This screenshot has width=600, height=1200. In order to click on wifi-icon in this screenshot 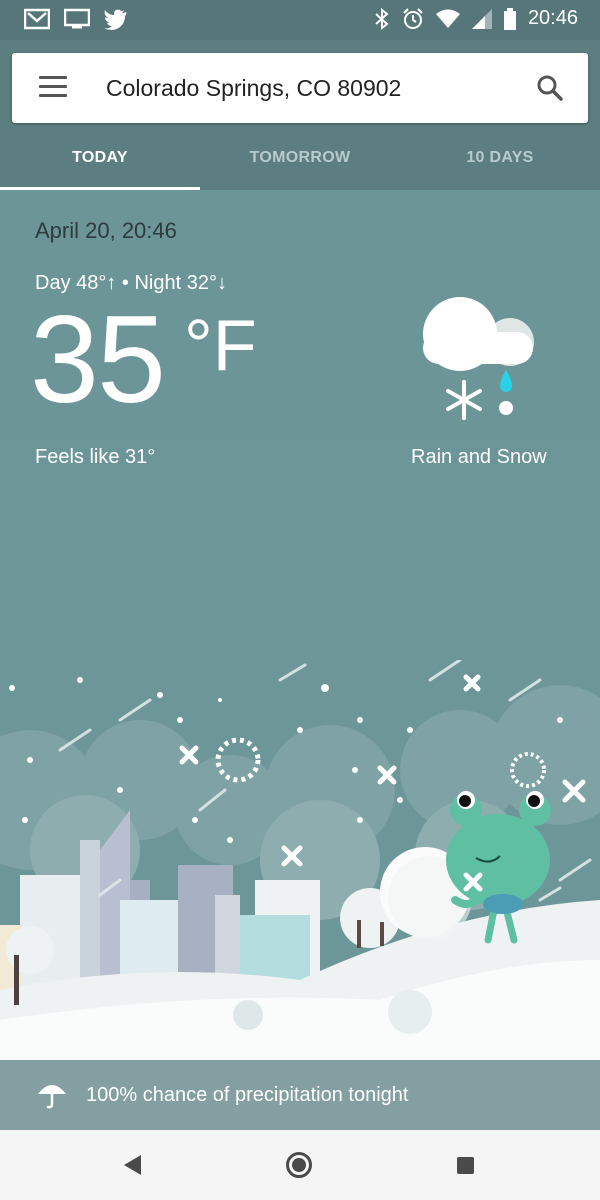, I will do `click(447, 18)`.